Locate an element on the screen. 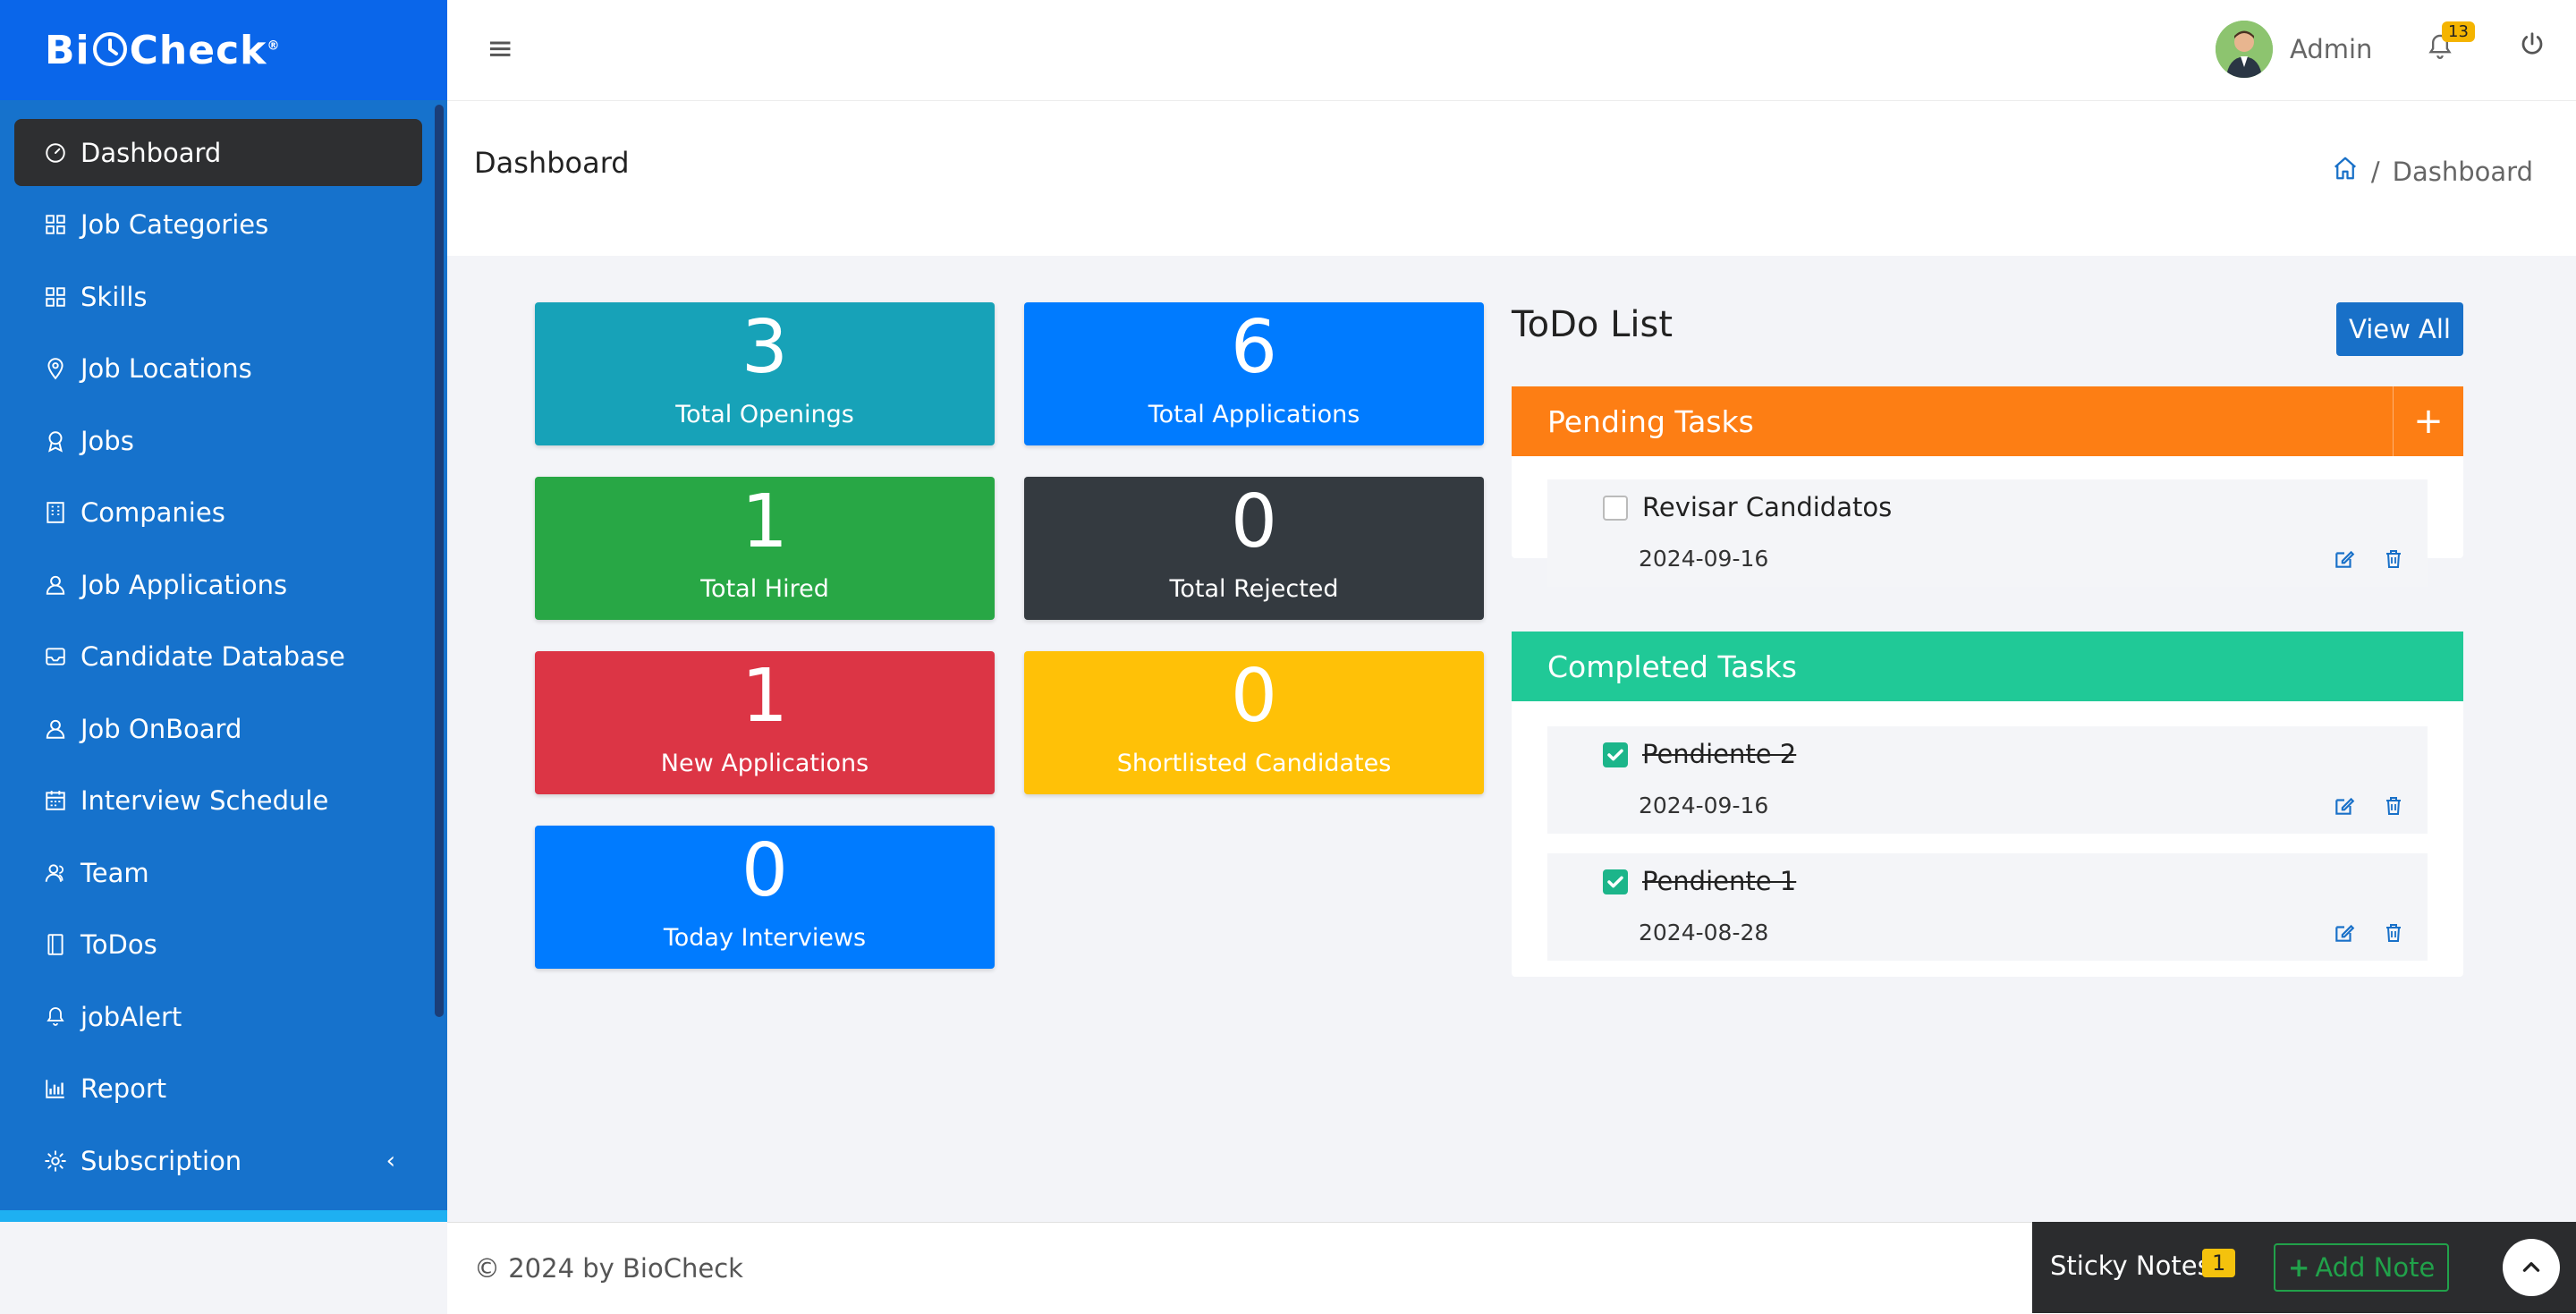 This screenshot has height=1314, width=2576. sidebar-item-label: Skills is located at coordinates (114, 296).